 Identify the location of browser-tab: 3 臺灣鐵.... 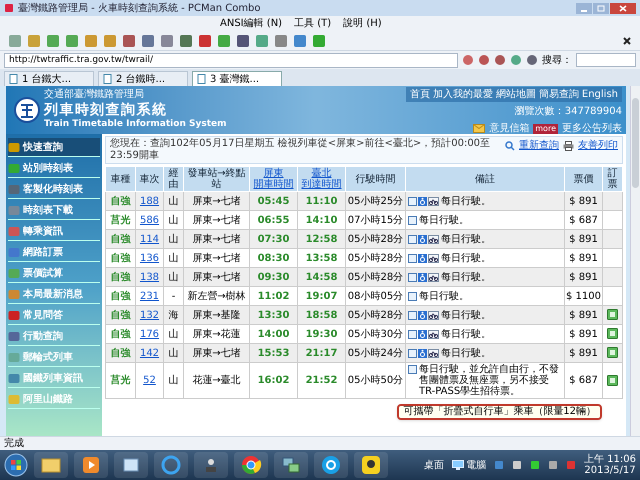
(237, 78).